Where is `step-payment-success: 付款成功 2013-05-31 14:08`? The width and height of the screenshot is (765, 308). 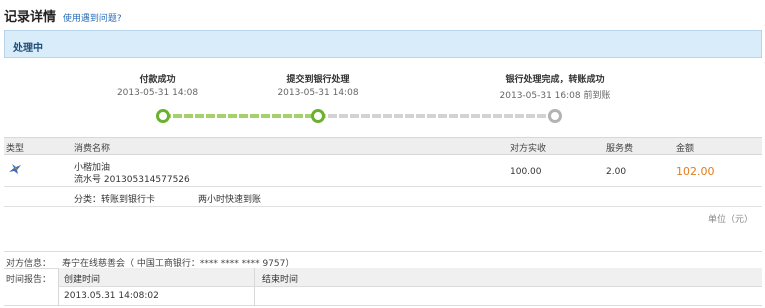 step-payment-success: 付款成功 2013-05-31 14:08 is located at coordinates (157, 85).